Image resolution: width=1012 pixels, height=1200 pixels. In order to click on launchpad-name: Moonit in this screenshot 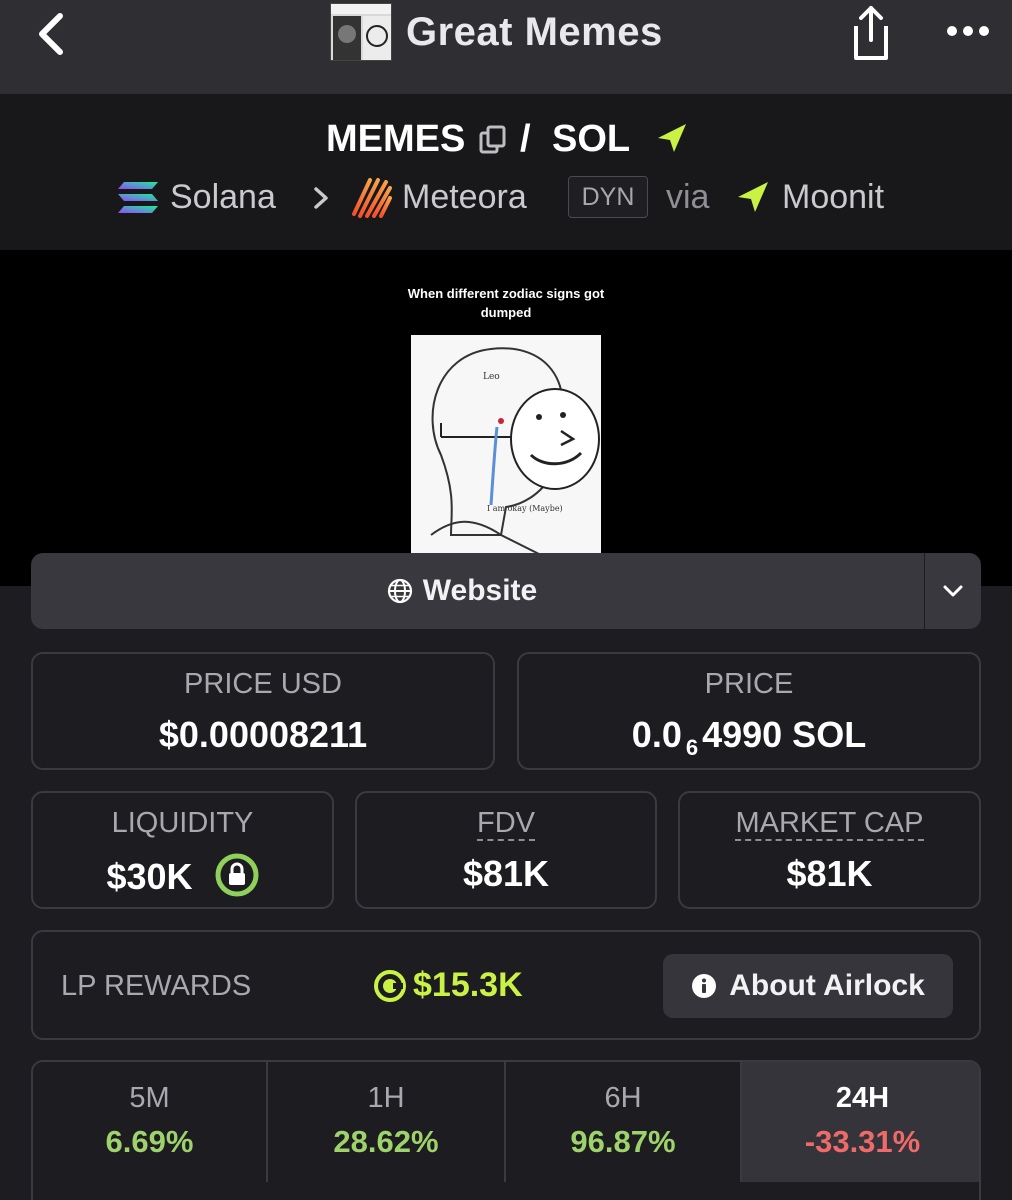, I will do `click(833, 197)`.